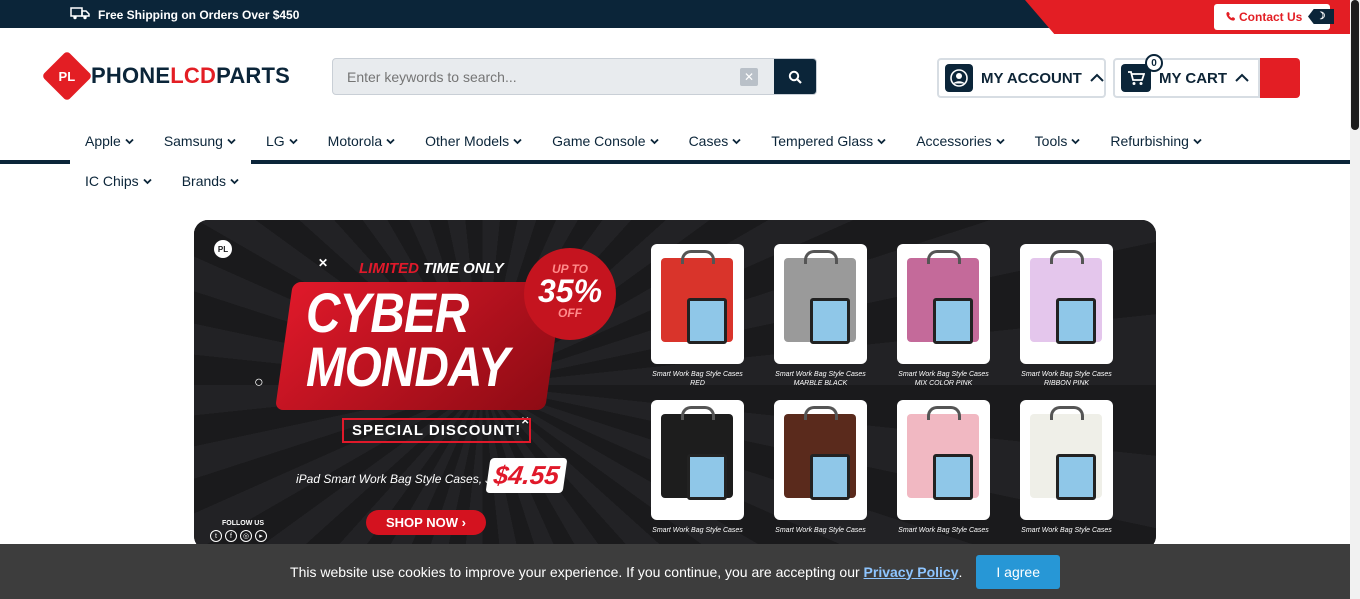 The image size is (1360, 599). What do you see at coordinates (473, 141) in the screenshot?
I see `nav-item-other-models: Other Models` at bounding box center [473, 141].